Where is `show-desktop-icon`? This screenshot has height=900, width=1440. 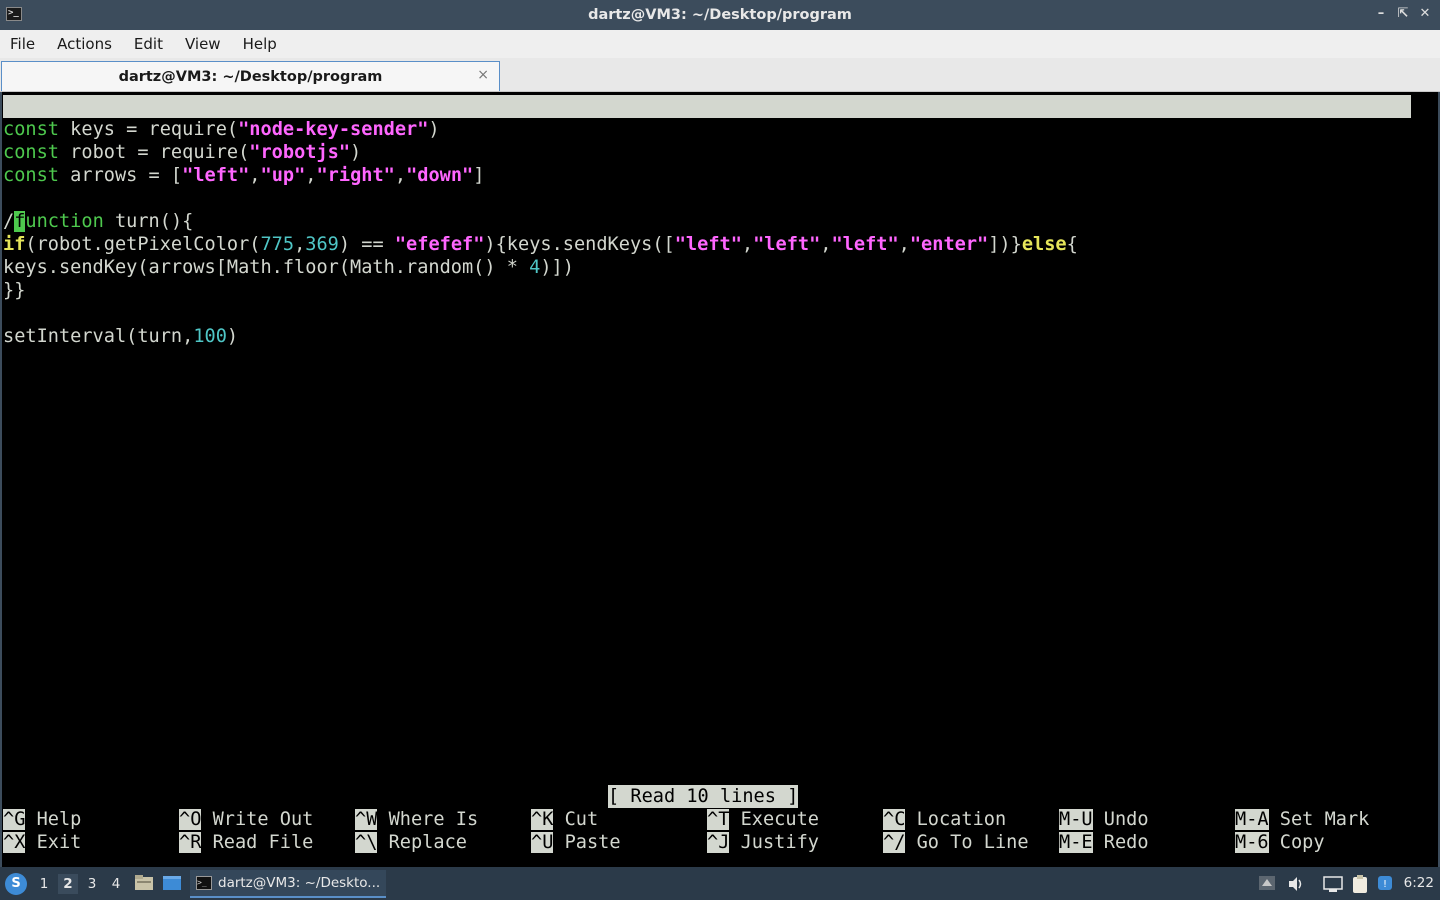 show-desktop-icon is located at coordinates (172, 883).